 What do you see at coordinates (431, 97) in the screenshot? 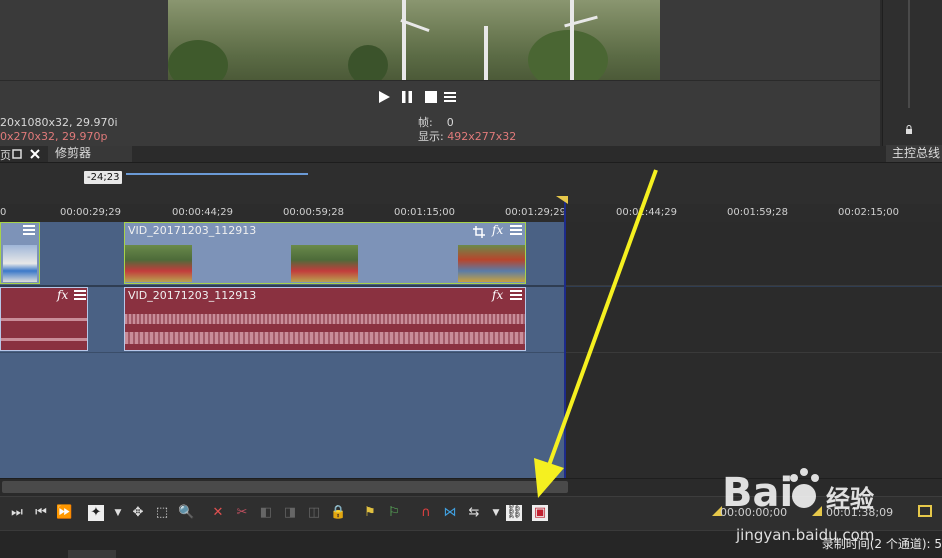
I see `stop-icon` at bounding box center [431, 97].